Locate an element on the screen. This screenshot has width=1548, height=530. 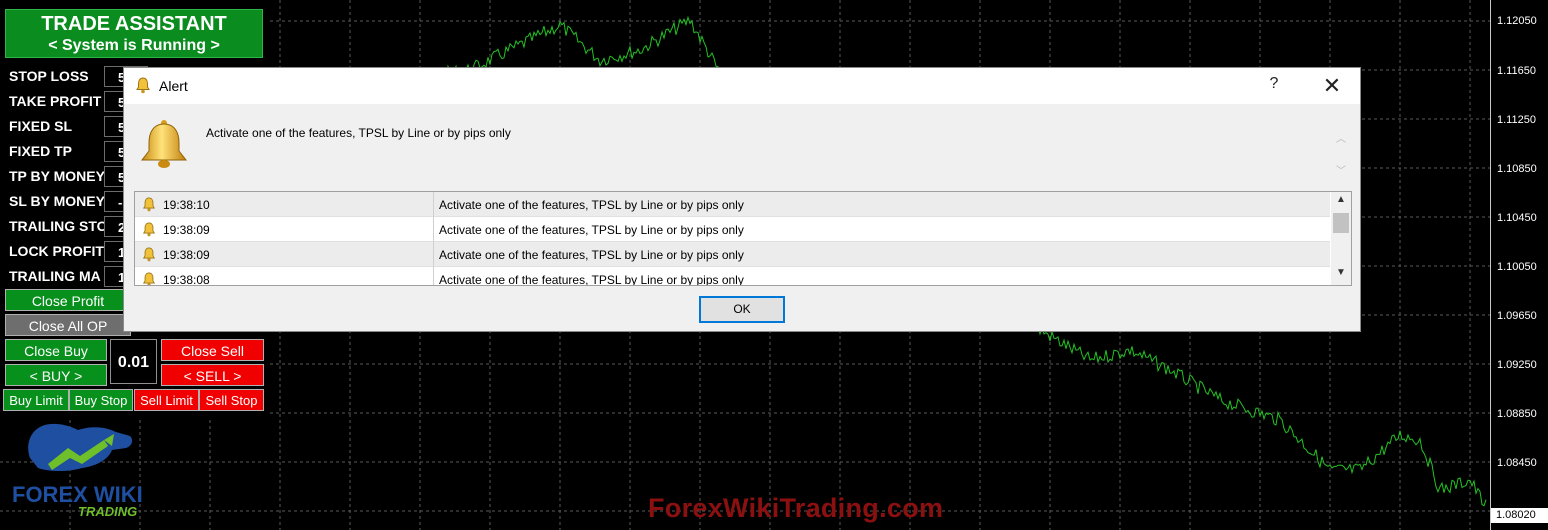
price-label: 1.10050 is located at coordinates (1517, 267).